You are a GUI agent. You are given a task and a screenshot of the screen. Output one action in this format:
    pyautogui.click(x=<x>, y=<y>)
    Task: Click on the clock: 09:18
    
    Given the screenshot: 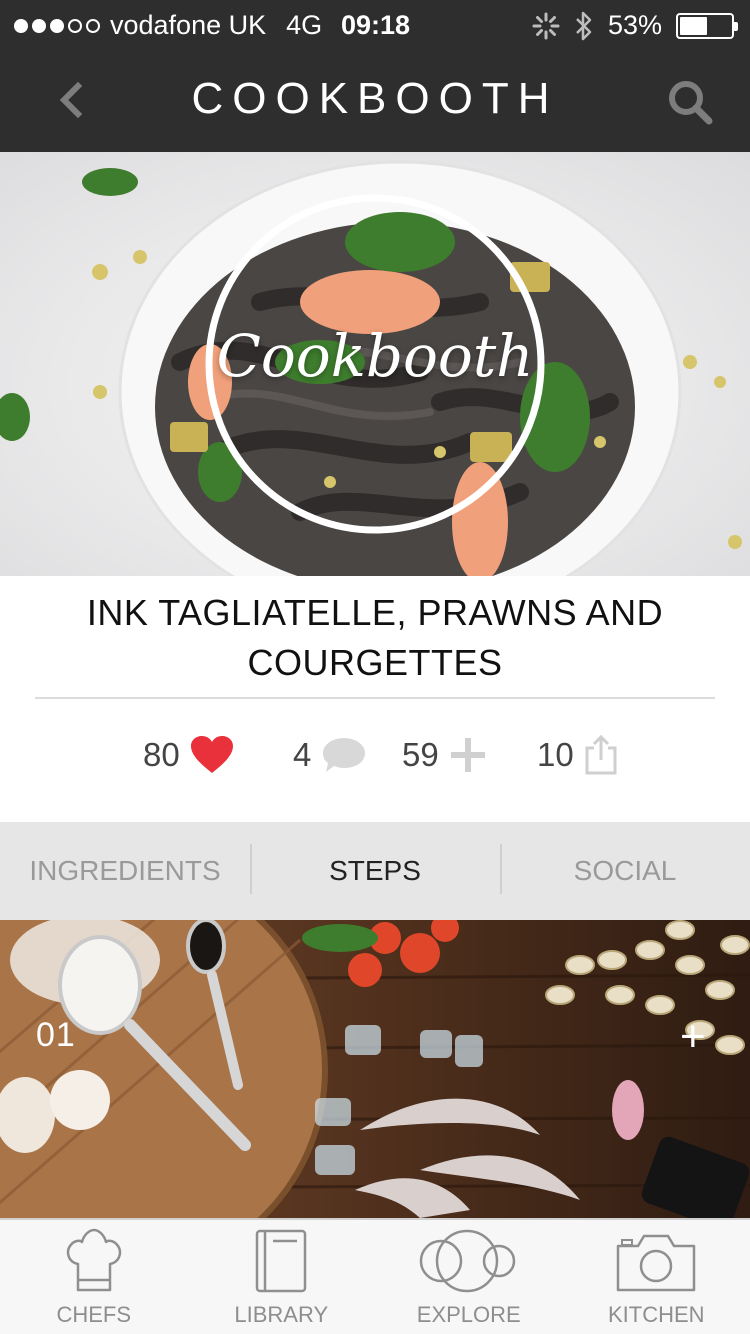 What is the action you would take?
    pyautogui.click(x=376, y=25)
    